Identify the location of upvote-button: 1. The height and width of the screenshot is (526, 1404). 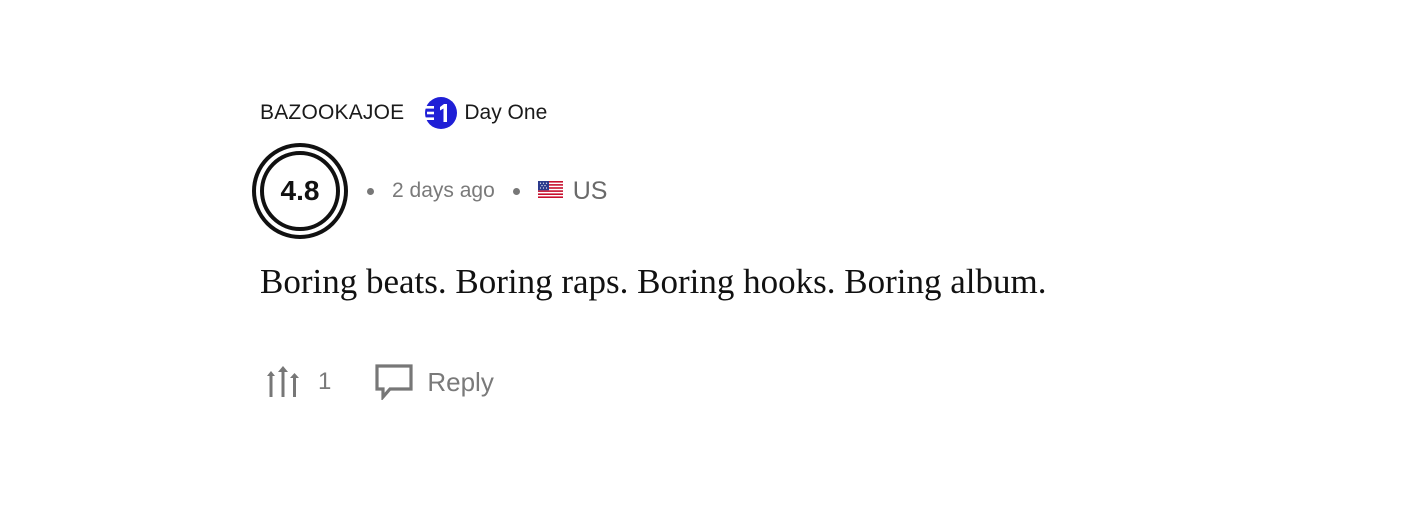
(298, 382).